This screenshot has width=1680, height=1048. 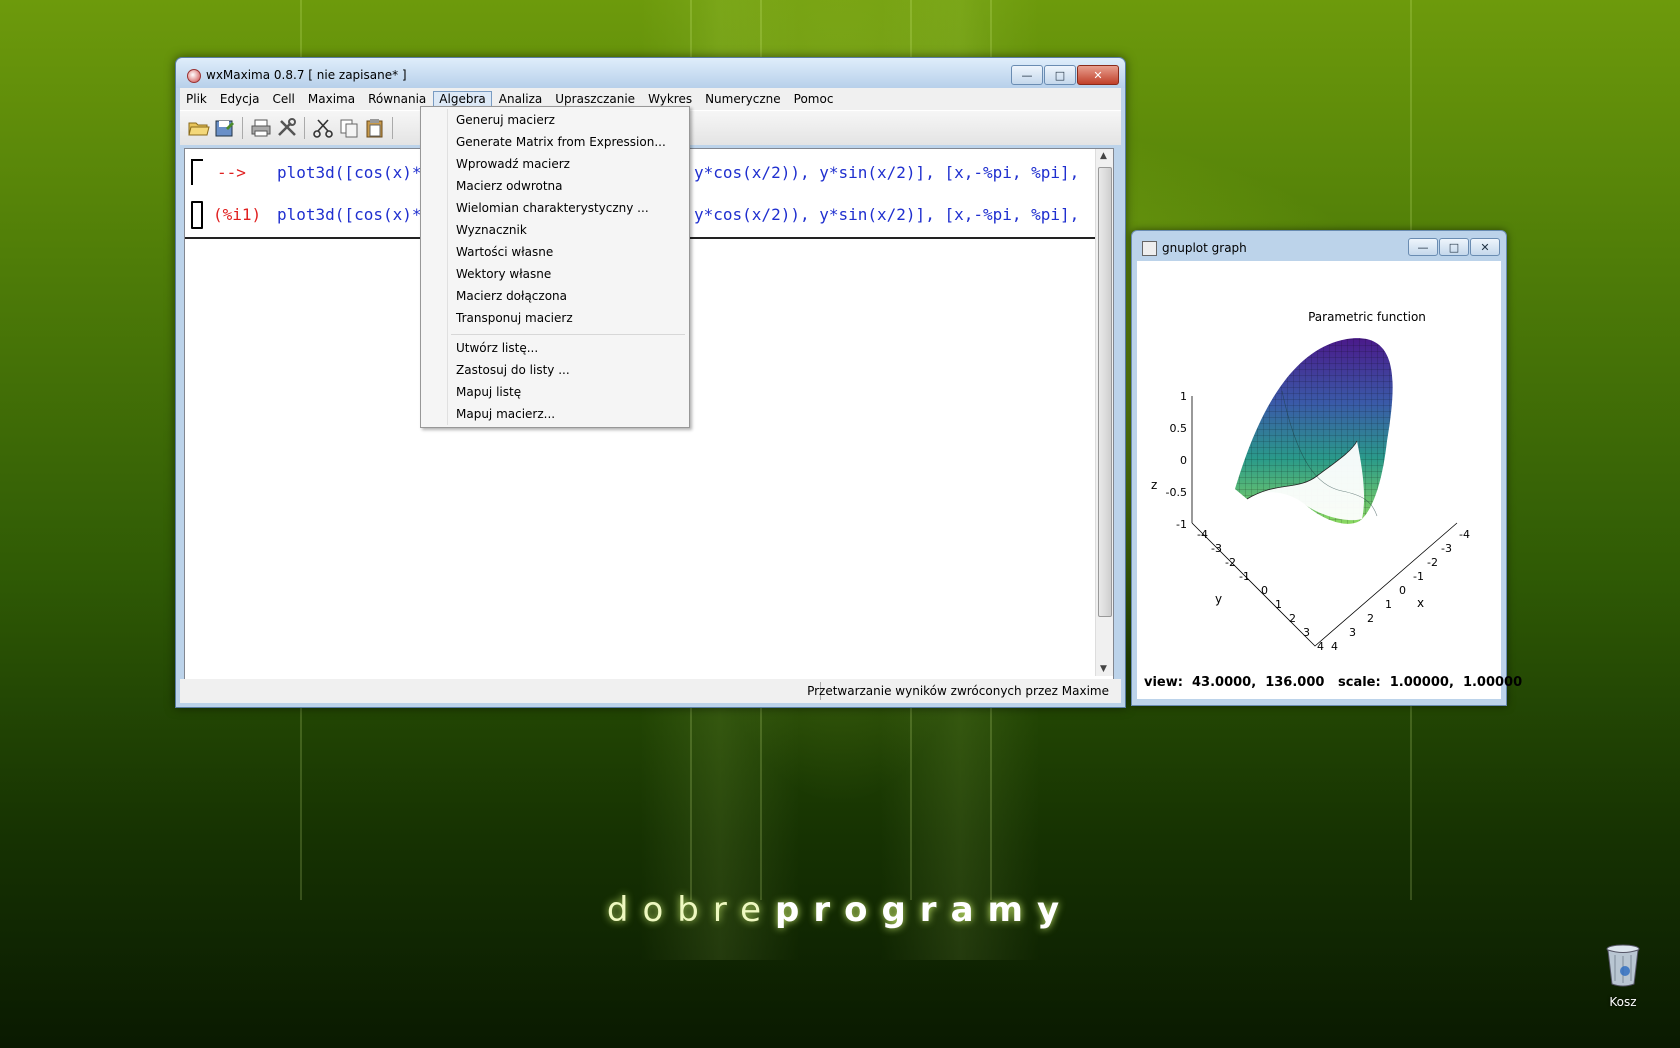 I want to click on y-tick-label: 2, so click(x=1292, y=618).